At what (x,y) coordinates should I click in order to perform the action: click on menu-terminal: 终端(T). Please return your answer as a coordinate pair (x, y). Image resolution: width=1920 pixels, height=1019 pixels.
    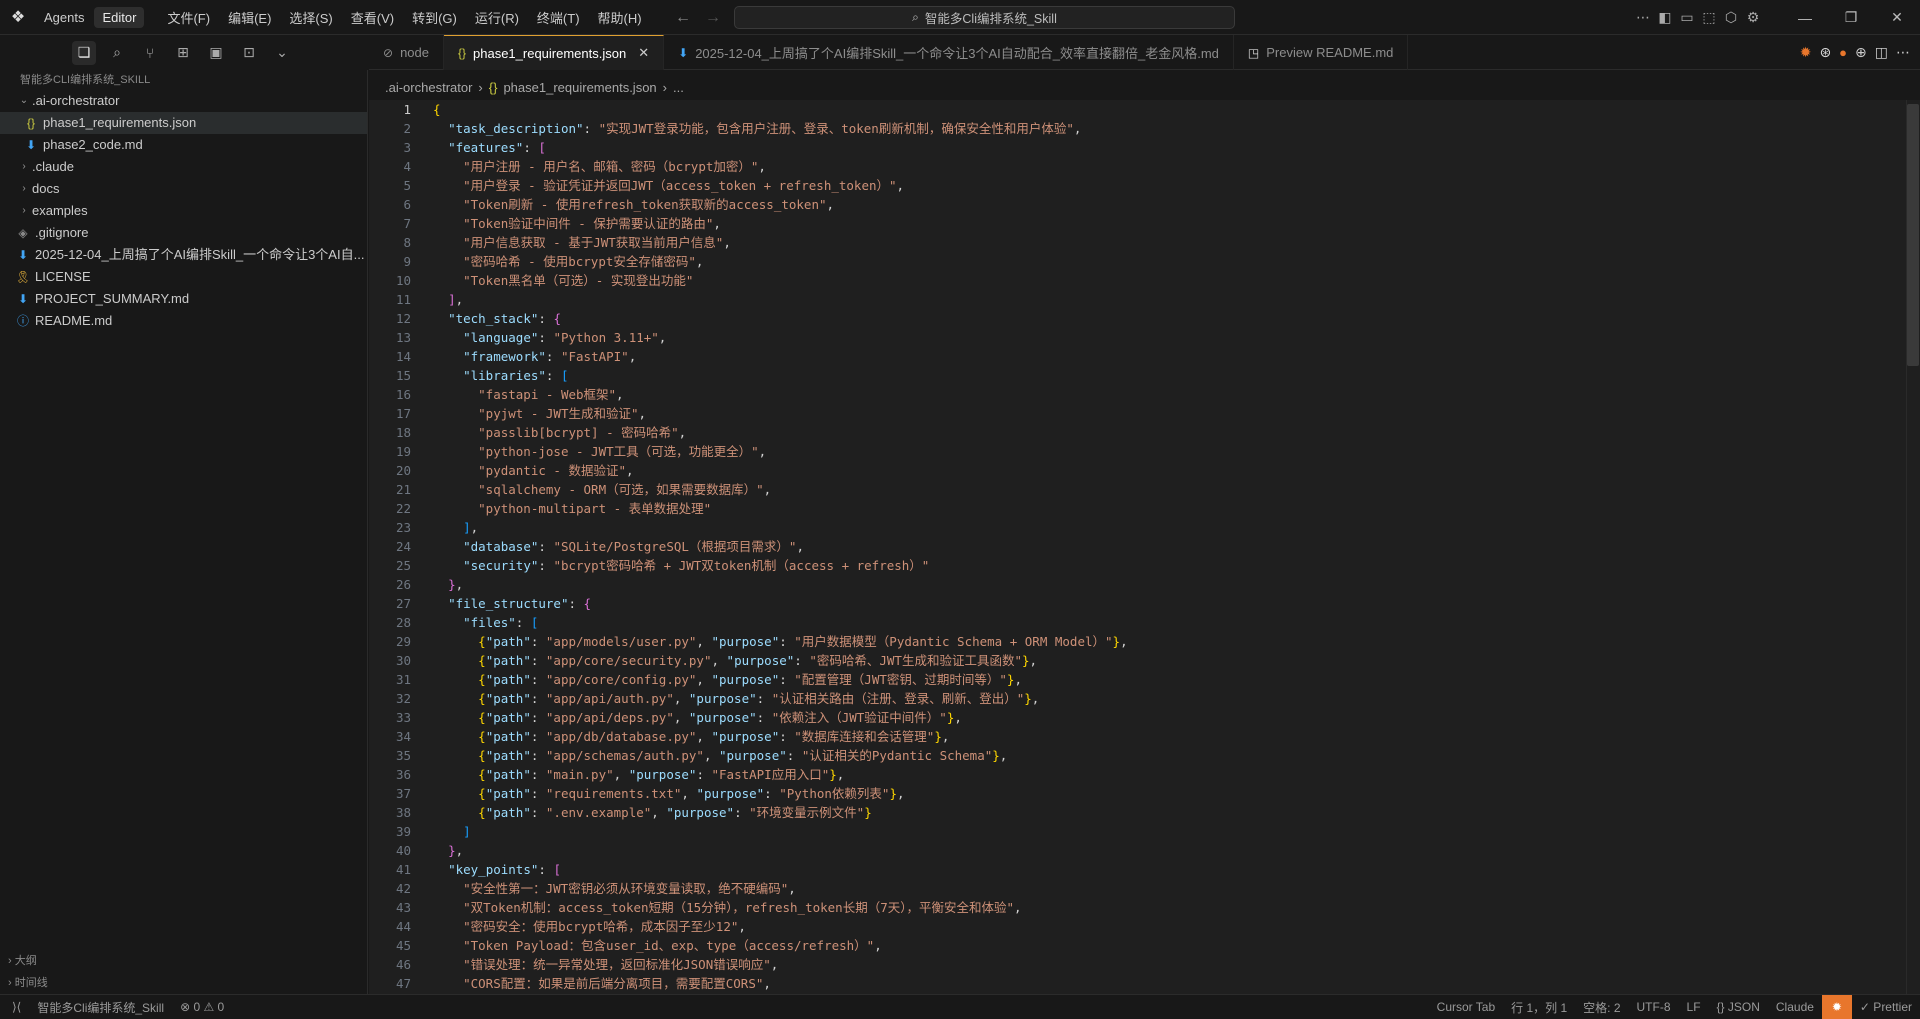
    Looking at the image, I should click on (558, 17).